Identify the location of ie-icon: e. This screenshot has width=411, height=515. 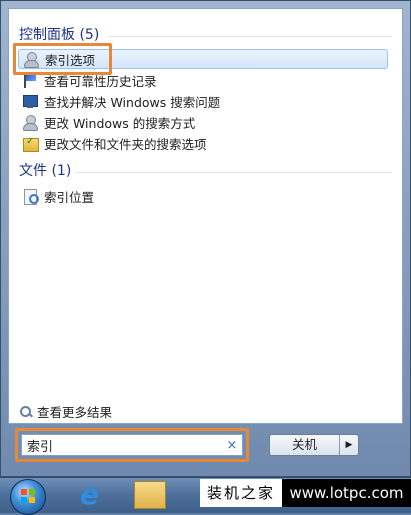
(94, 495).